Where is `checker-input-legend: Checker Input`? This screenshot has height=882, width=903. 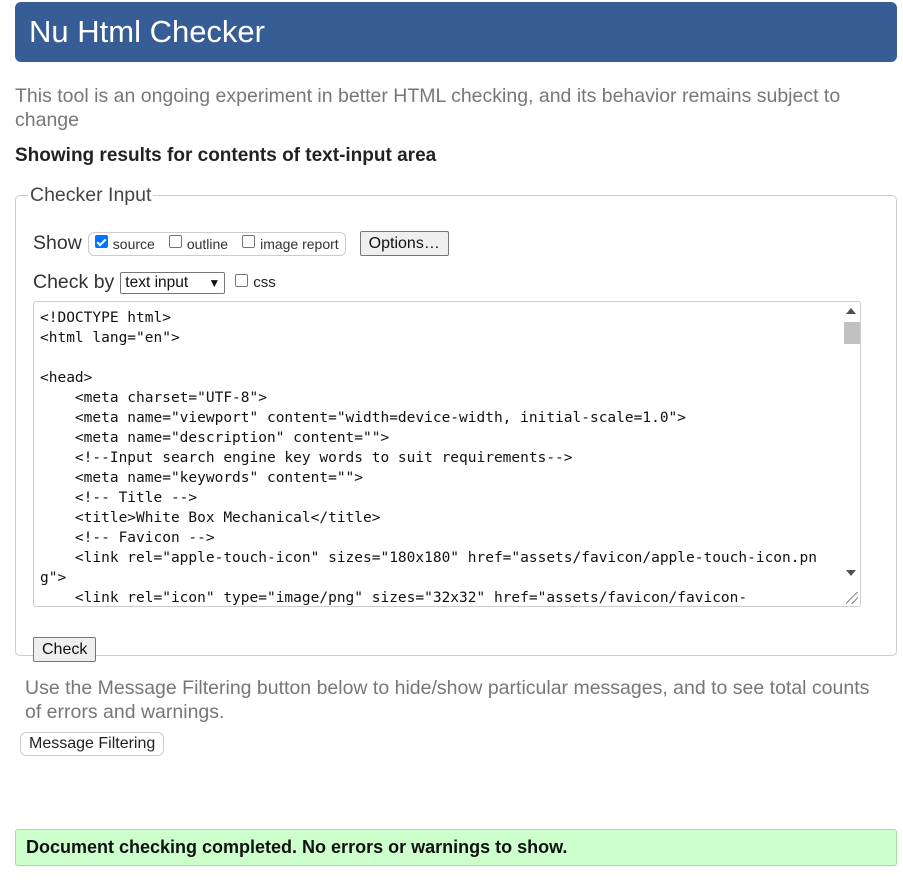 checker-input-legend: Checker Input is located at coordinates (91, 195).